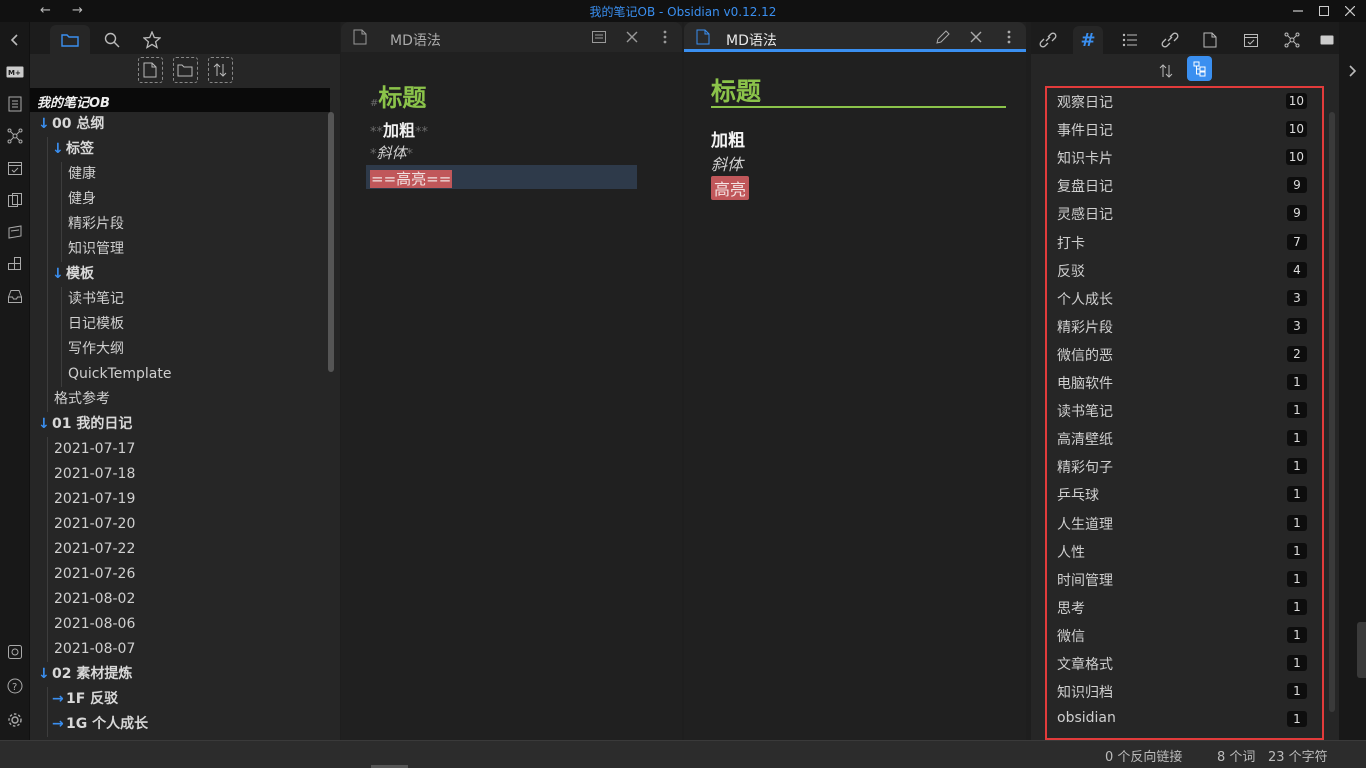 The width and height of the screenshot is (1366, 768). What do you see at coordinates (82, 174) in the screenshot?
I see `tree-file: 健康` at bounding box center [82, 174].